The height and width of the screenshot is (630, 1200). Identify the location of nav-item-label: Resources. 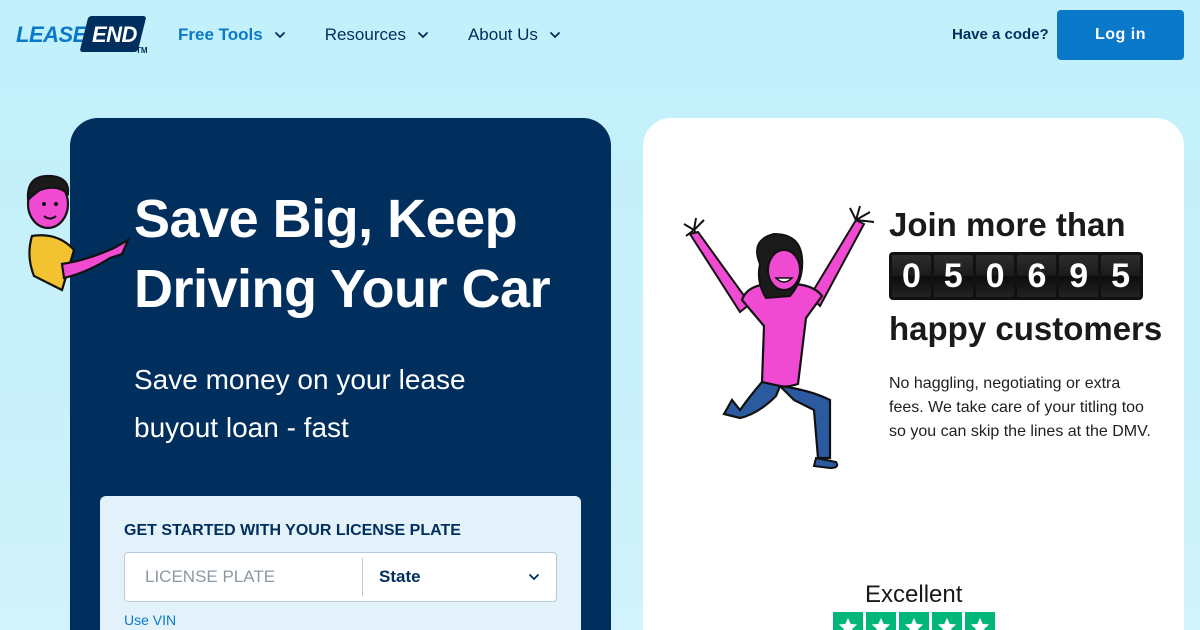
(365, 34).